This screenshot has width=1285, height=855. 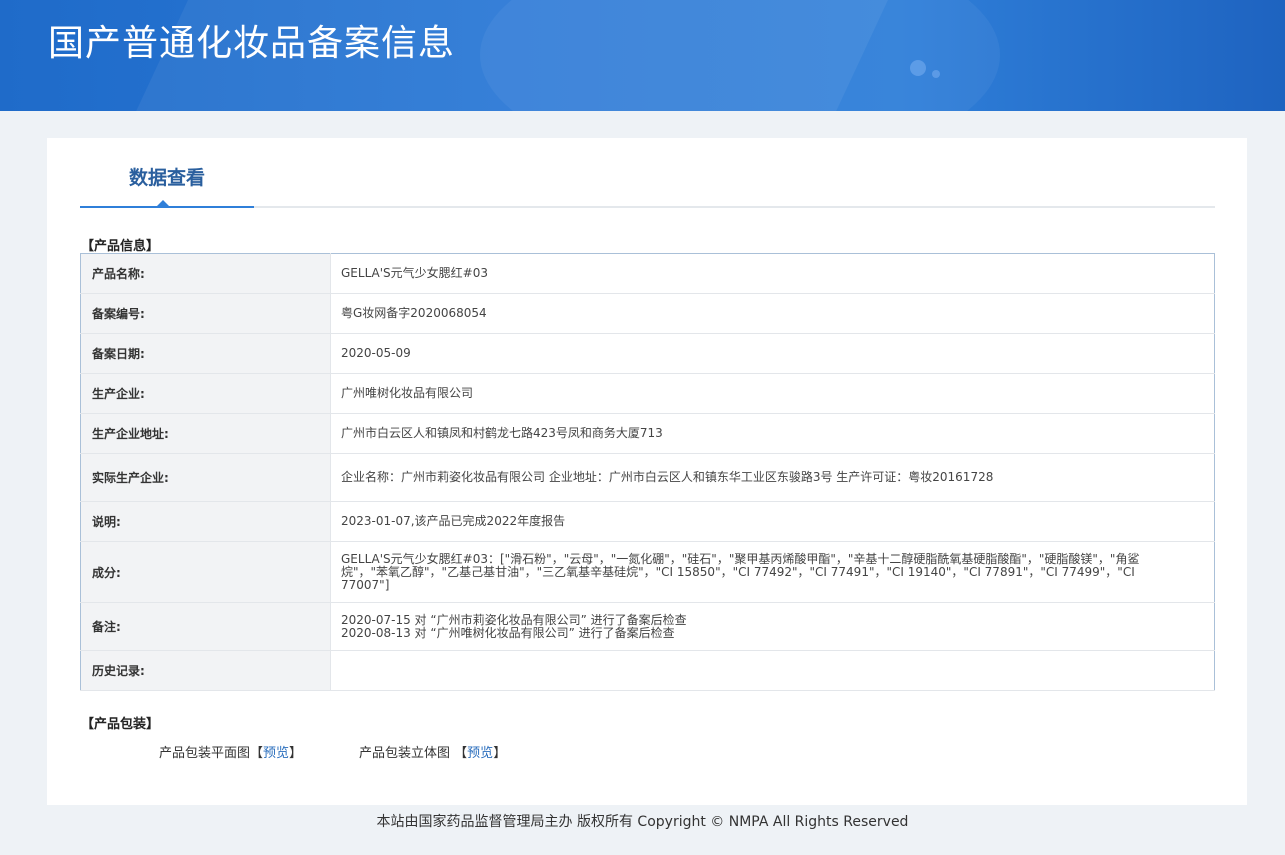 I want to click on packaging-flat: 产品包装平面图【预览】, so click(x=230, y=751).